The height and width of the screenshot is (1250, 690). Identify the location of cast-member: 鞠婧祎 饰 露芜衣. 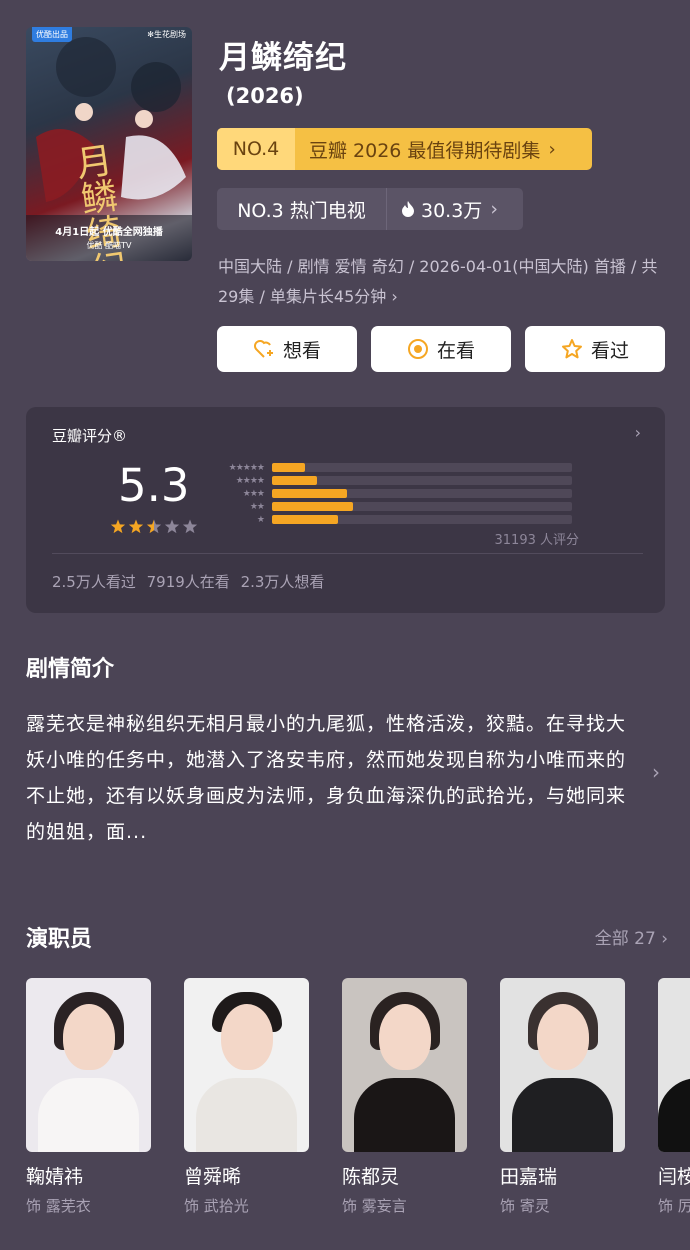
(88, 1097).